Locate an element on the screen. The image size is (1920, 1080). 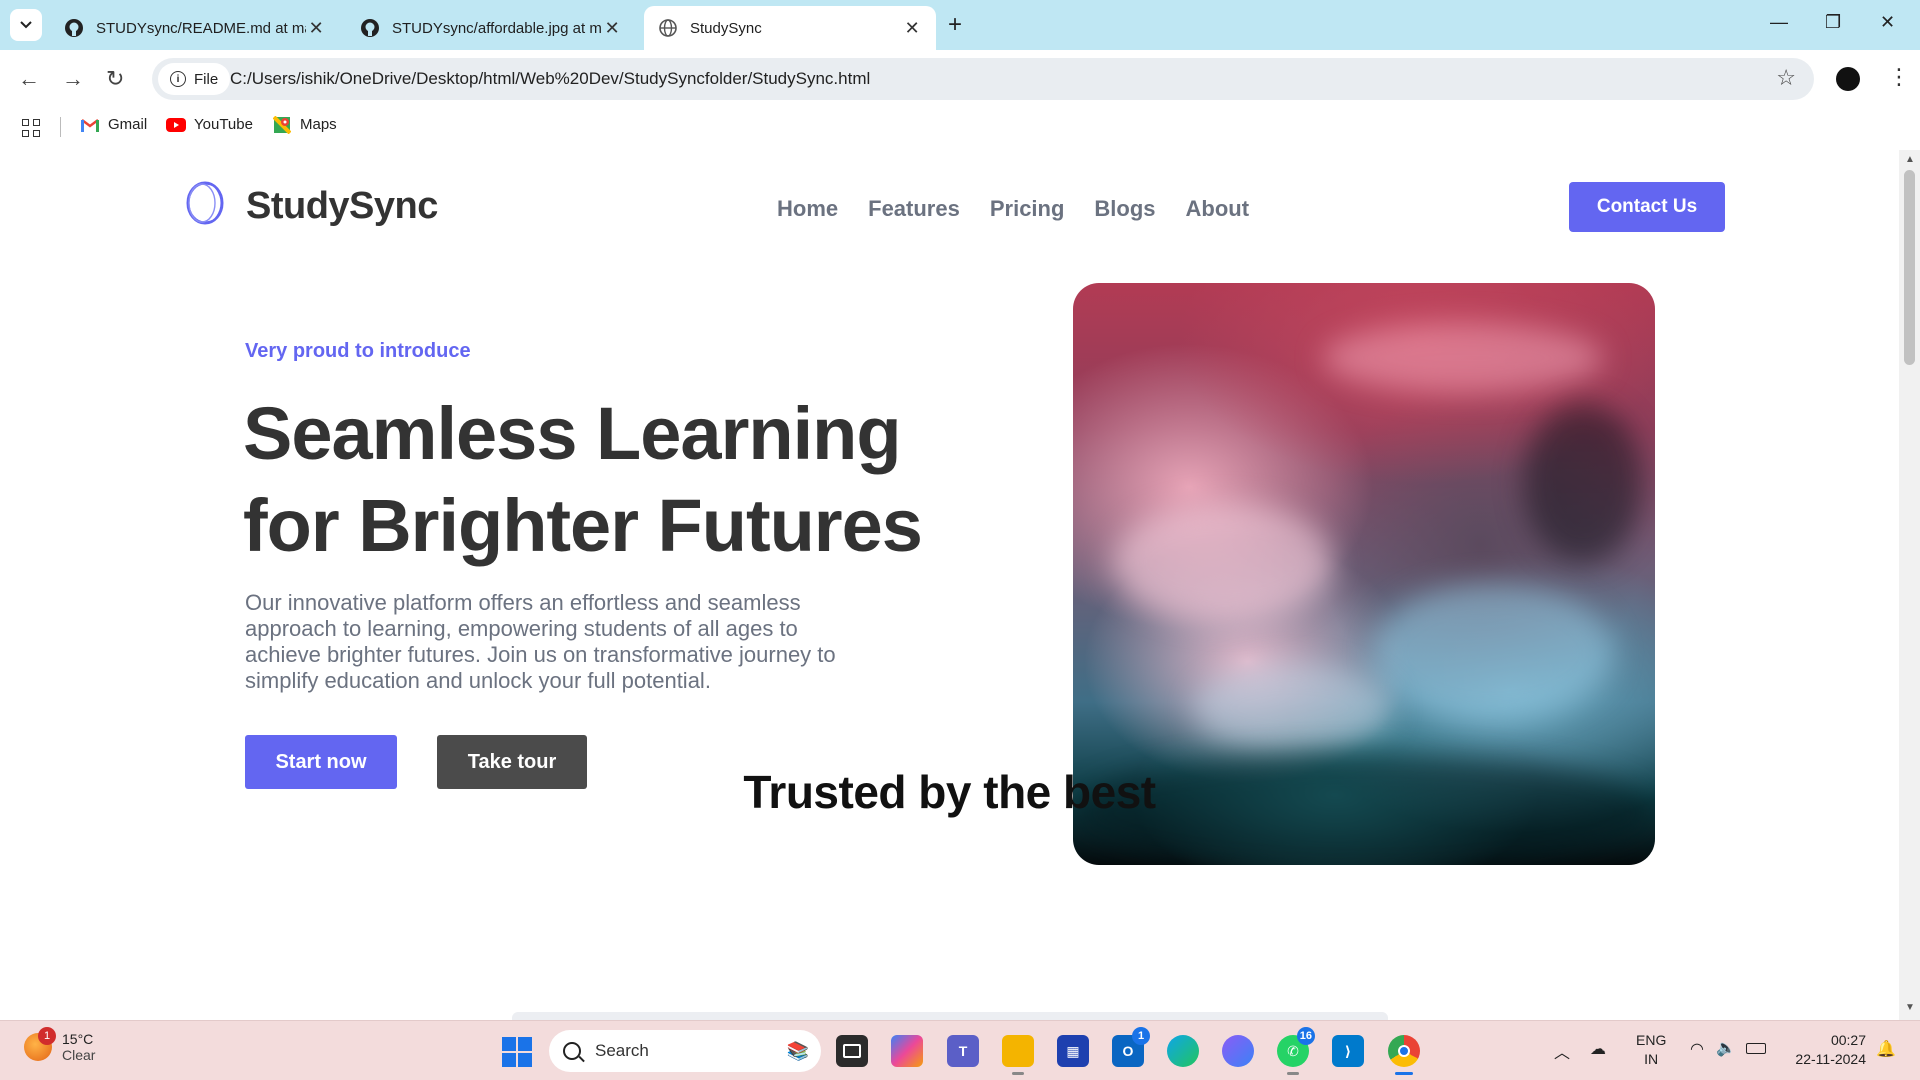
notification-bell-icon: 🔔 is located at coordinates (1886, 1049).